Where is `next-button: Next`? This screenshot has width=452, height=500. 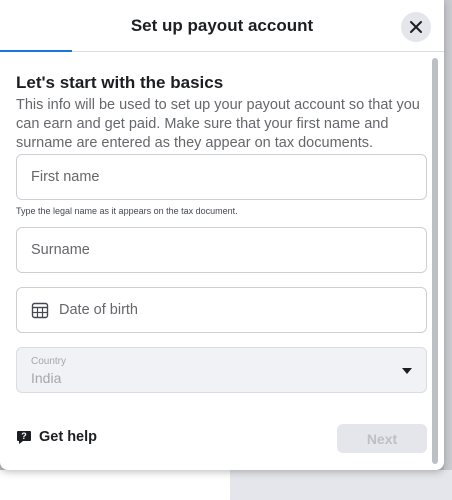 next-button: Next is located at coordinates (382, 438).